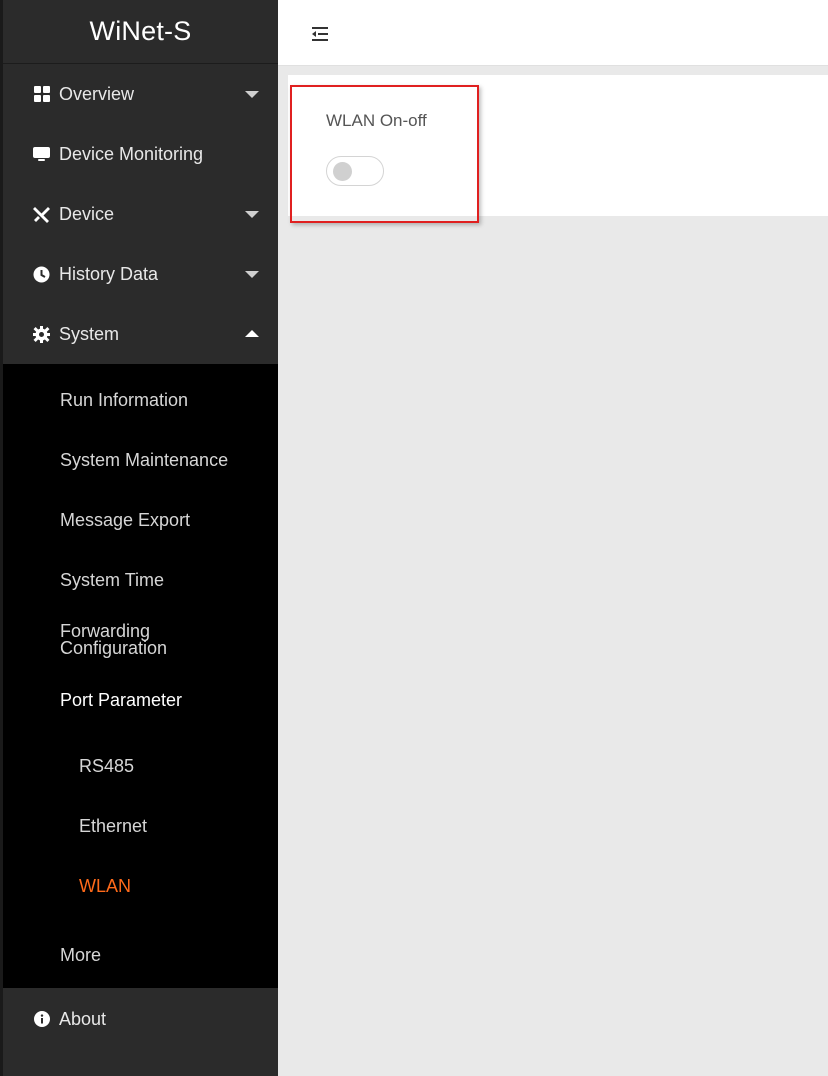 Image resolution: width=828 pixels, height=1076 pixels. Describe the element at coordinates (114, 648) in the screenshot. I see `submenu-item-label-line2: Configuration` at that location.